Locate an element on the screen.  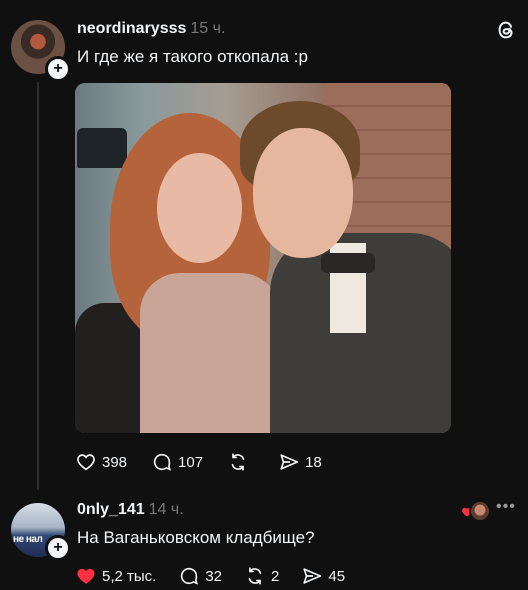
photo-woman-scarf is located at coordinates (210, 353).